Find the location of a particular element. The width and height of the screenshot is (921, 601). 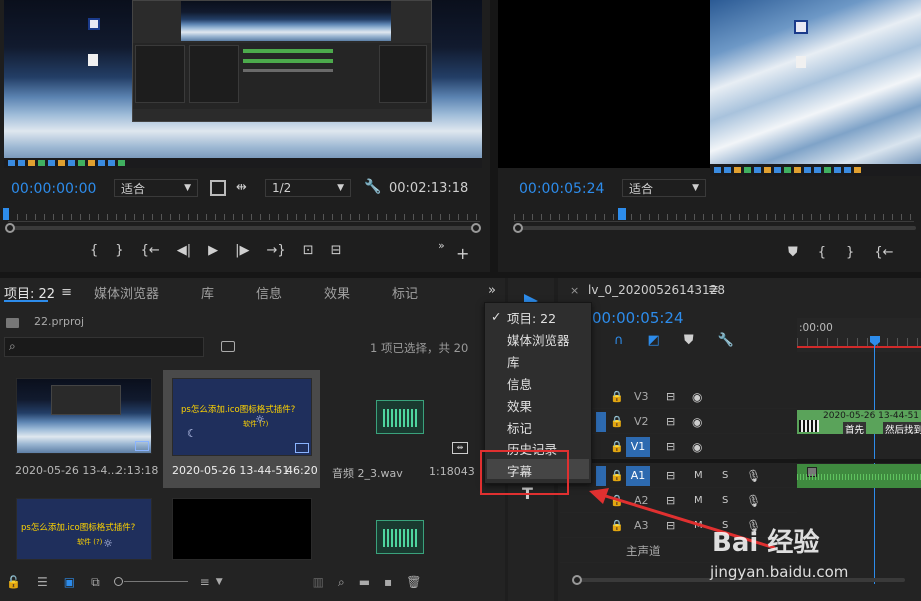

source-fit-dropdown: 适合 ▼ is located at coordinates (156, 188).